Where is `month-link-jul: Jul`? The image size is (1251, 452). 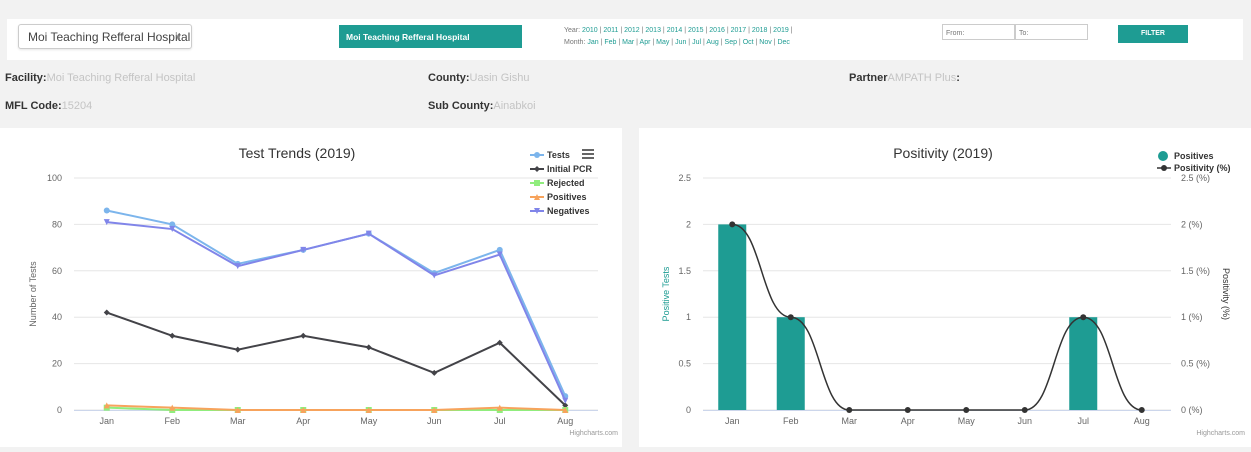 month-link-jul: Jul is located at coordinates (695, 42).